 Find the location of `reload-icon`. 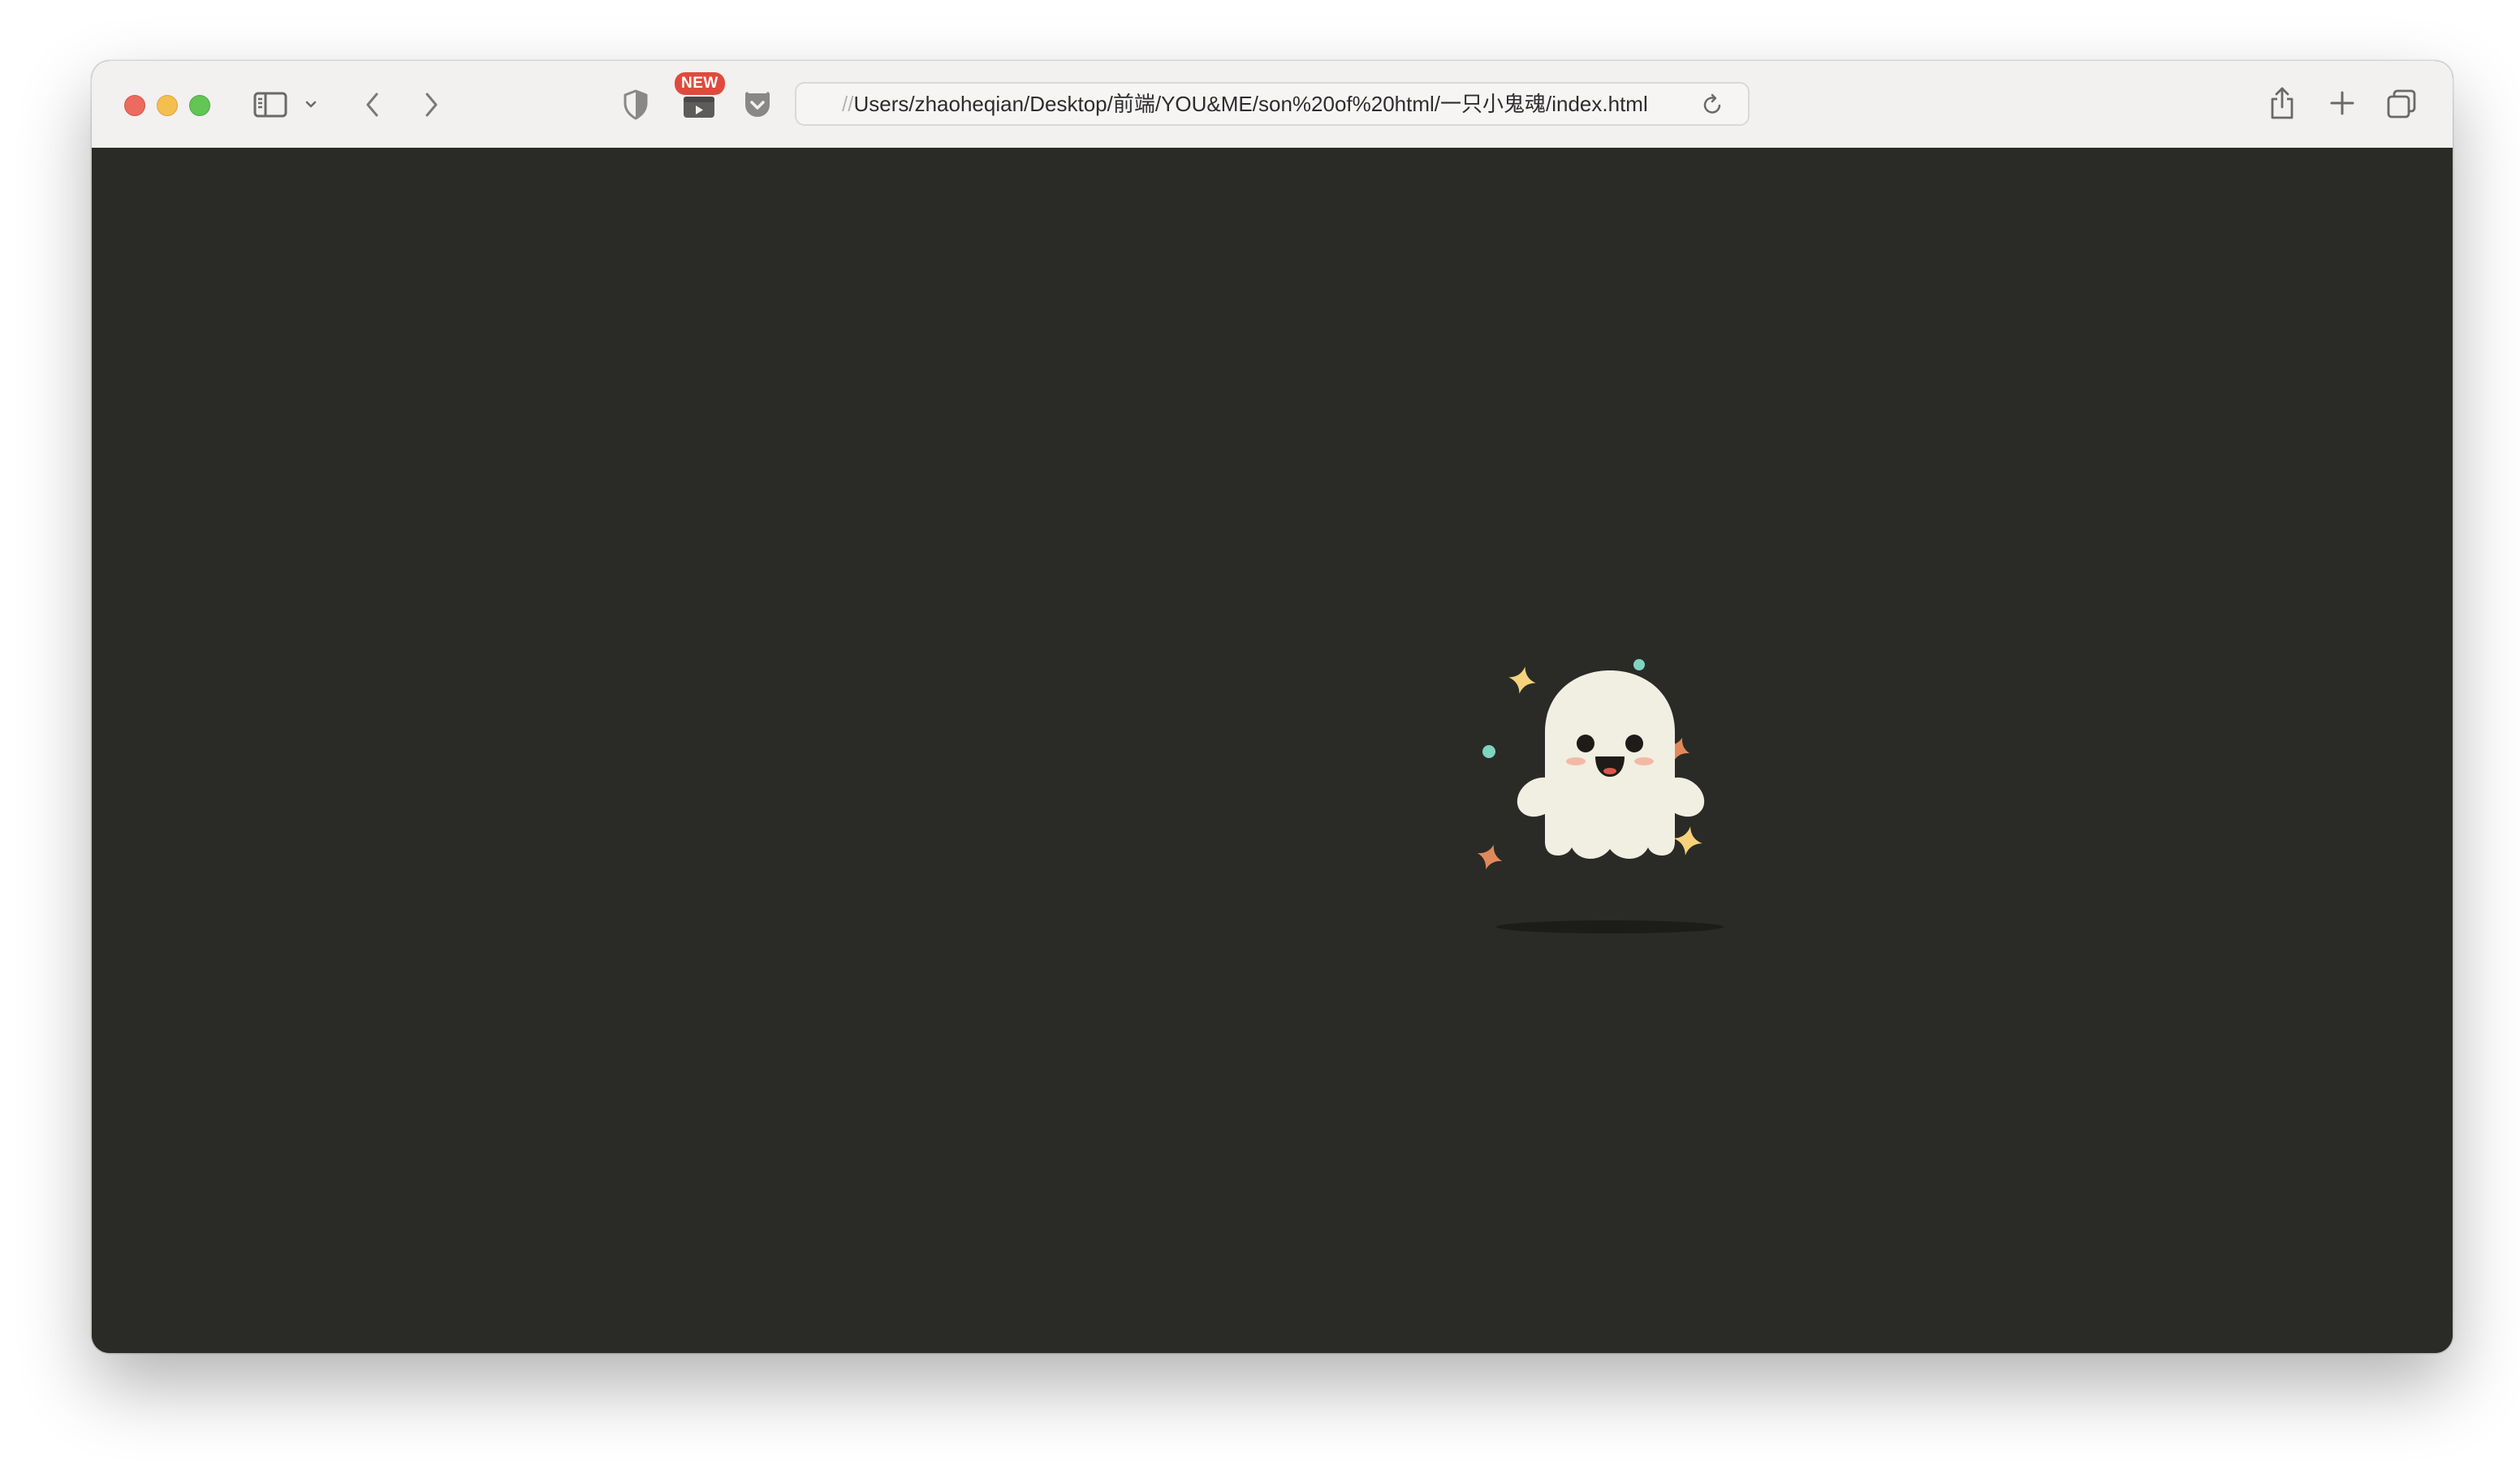

reload-icon is located at coordinates (1713, 104).